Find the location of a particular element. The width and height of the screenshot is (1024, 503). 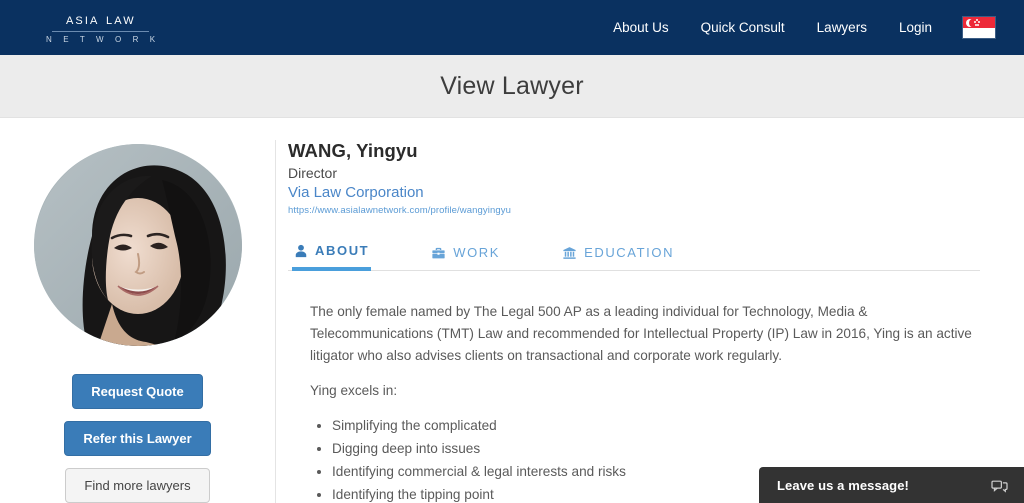

singapore-flag-icon is located at coordinates (979, 27).